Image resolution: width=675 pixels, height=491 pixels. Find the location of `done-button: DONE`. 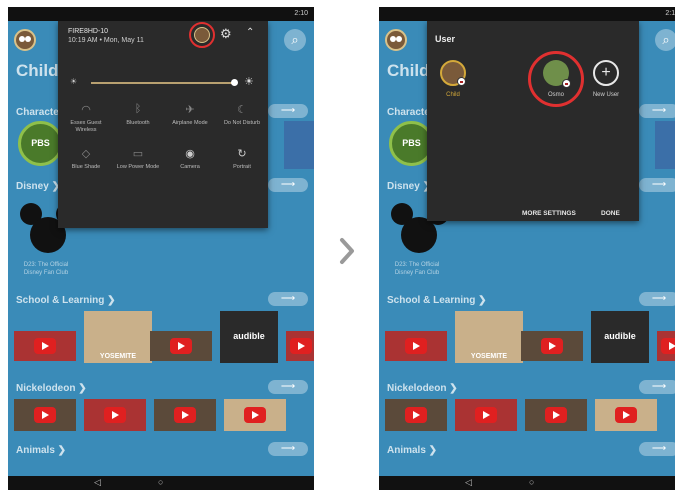

done-button: DONE is located at coordinates (610, 213).